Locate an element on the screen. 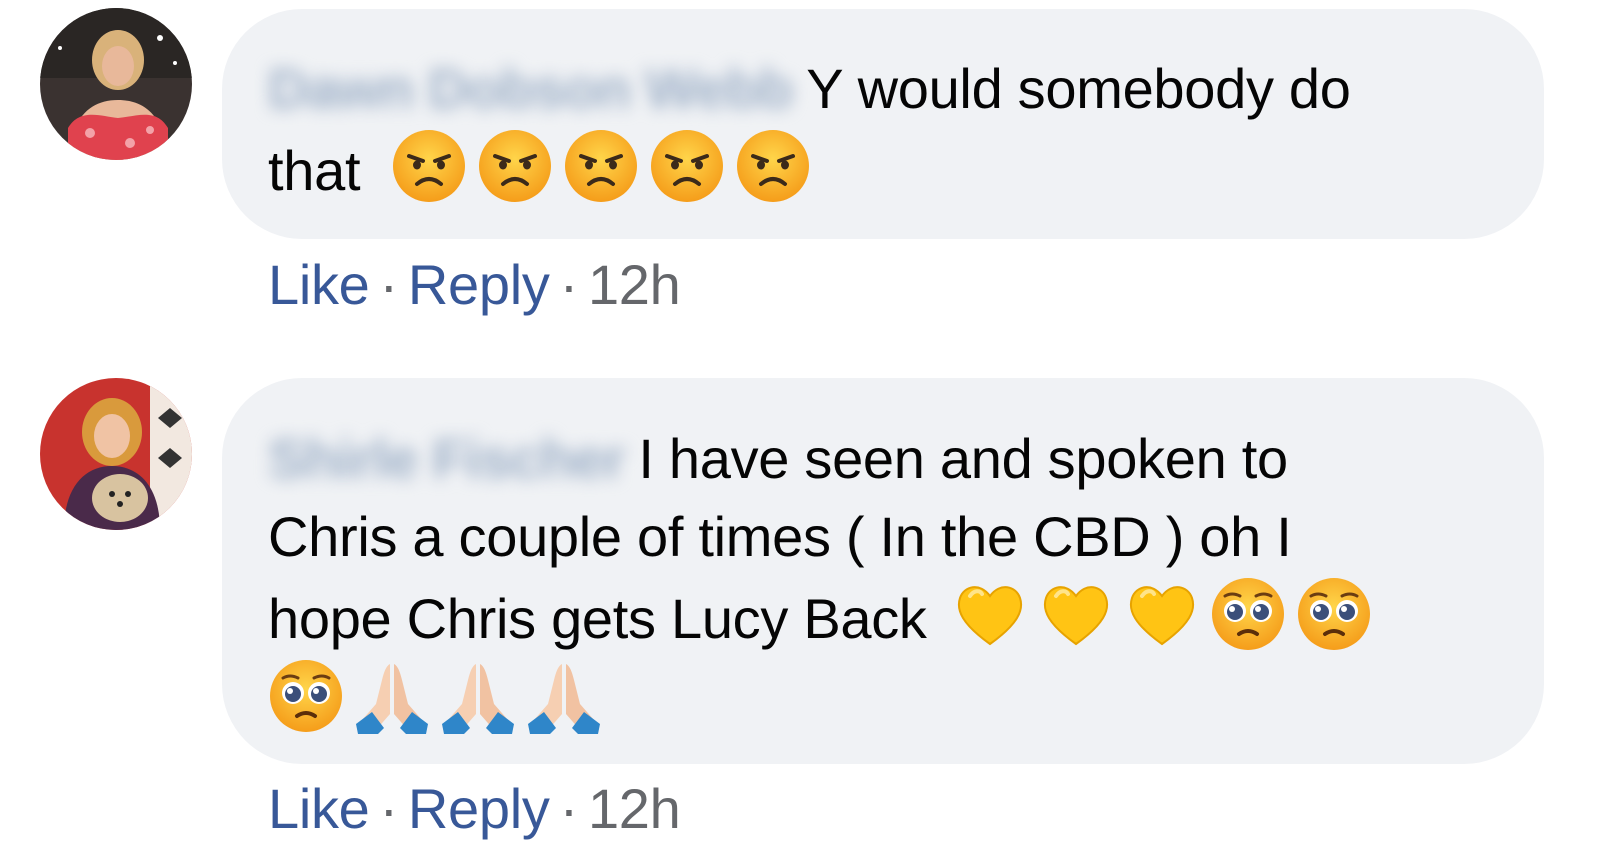  comment-text-line: that is located at coordinates (314, 170).